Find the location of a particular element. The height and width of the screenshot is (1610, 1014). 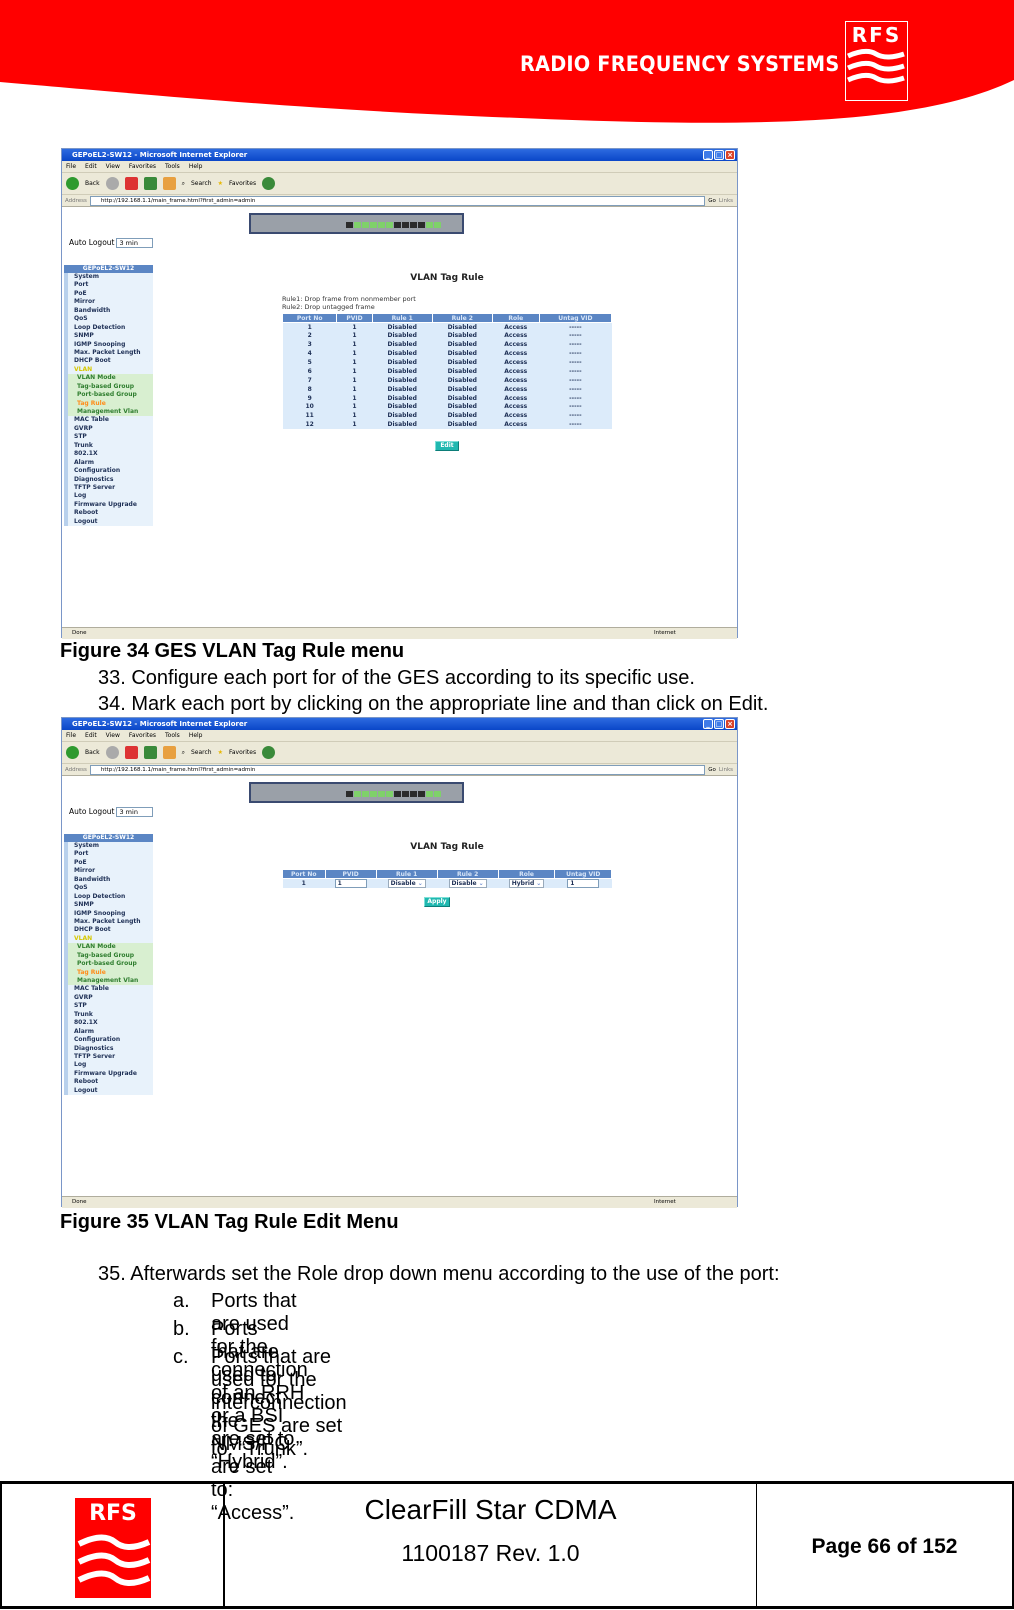

role-select: Hybrid ⌄ is located at coordinates (526, 883).